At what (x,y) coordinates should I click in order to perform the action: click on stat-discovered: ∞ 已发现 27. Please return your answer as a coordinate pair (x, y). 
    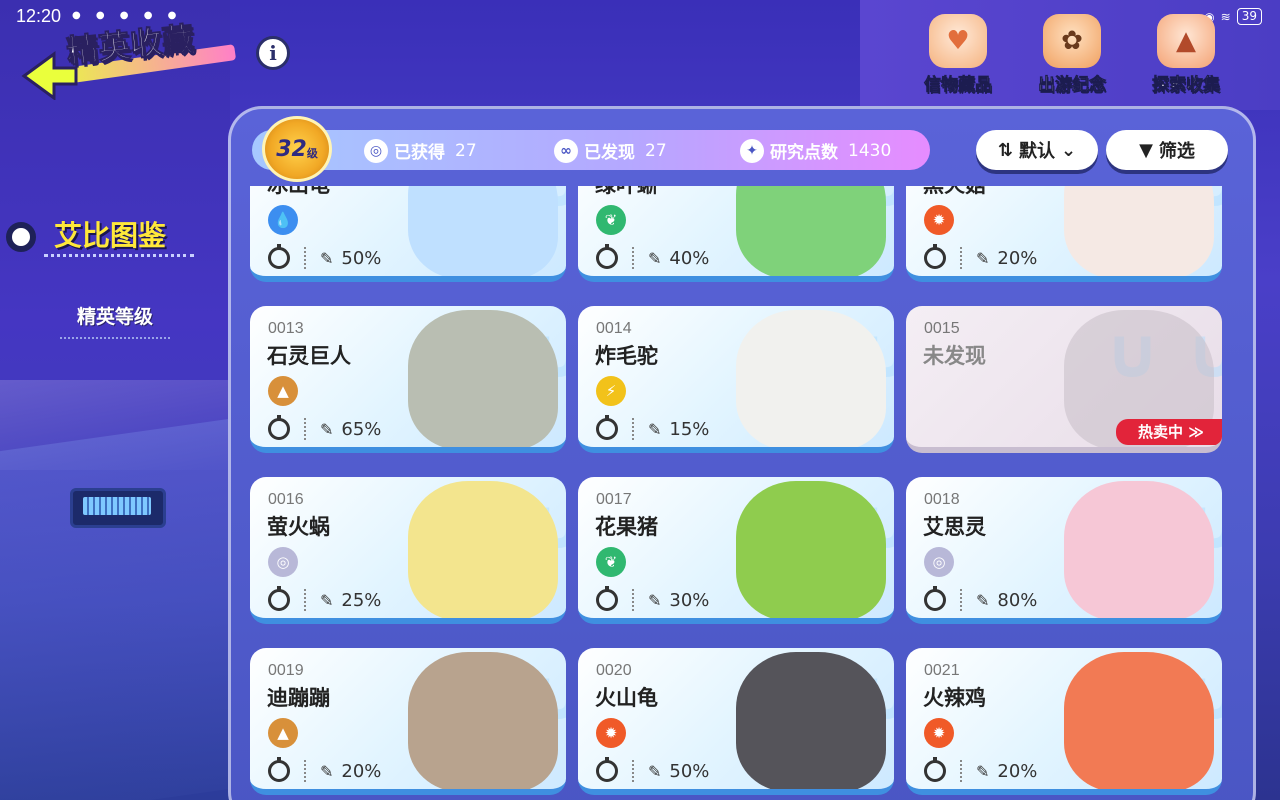
    Looking at the image, I should click on (610, 150).